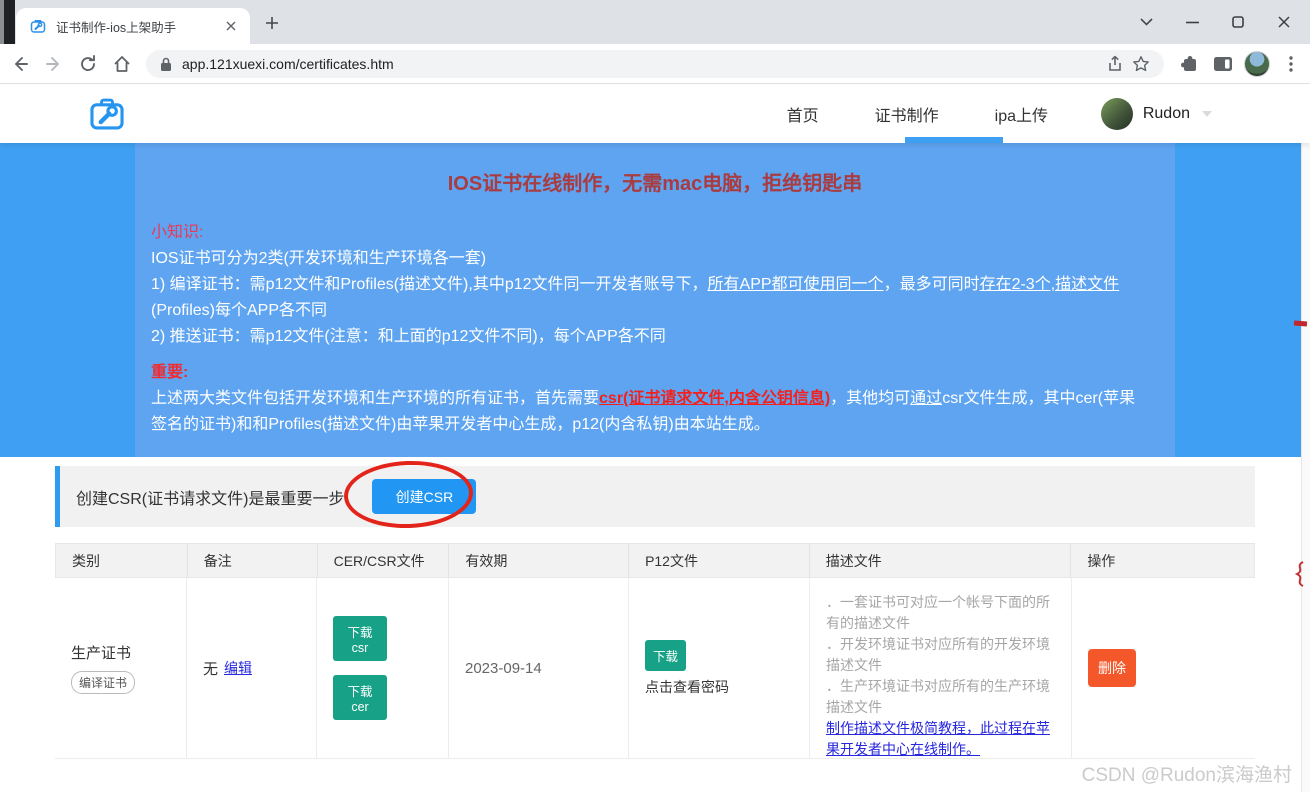 This screenshot has width=1310, height=792. Describe the element at coordinates (1141, 64) in the screenshot. I see `bookmark-star-icon` at that location.